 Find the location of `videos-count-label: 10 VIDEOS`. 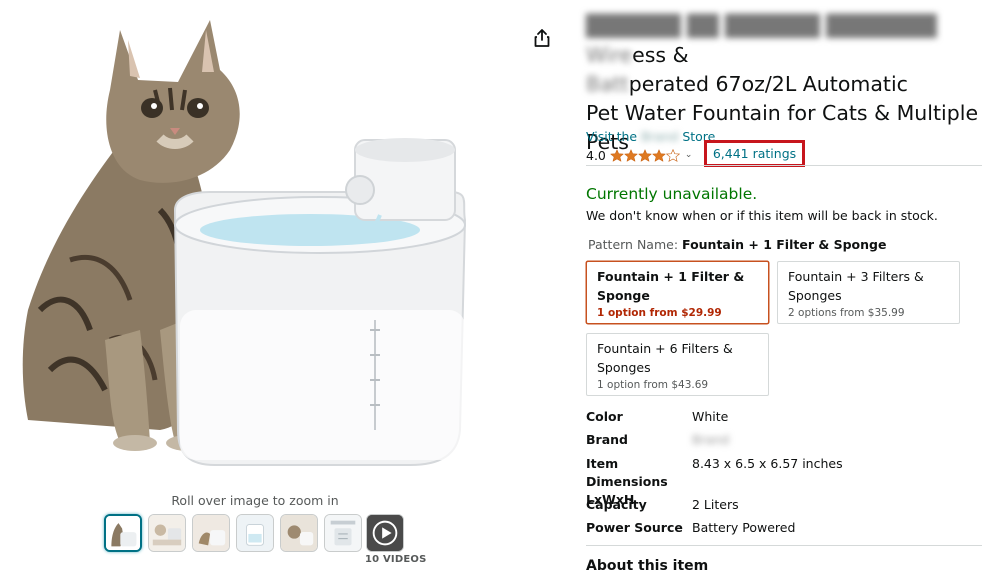

videos-count-label: 10 VIDEOS is located at coordinates (396, 559).